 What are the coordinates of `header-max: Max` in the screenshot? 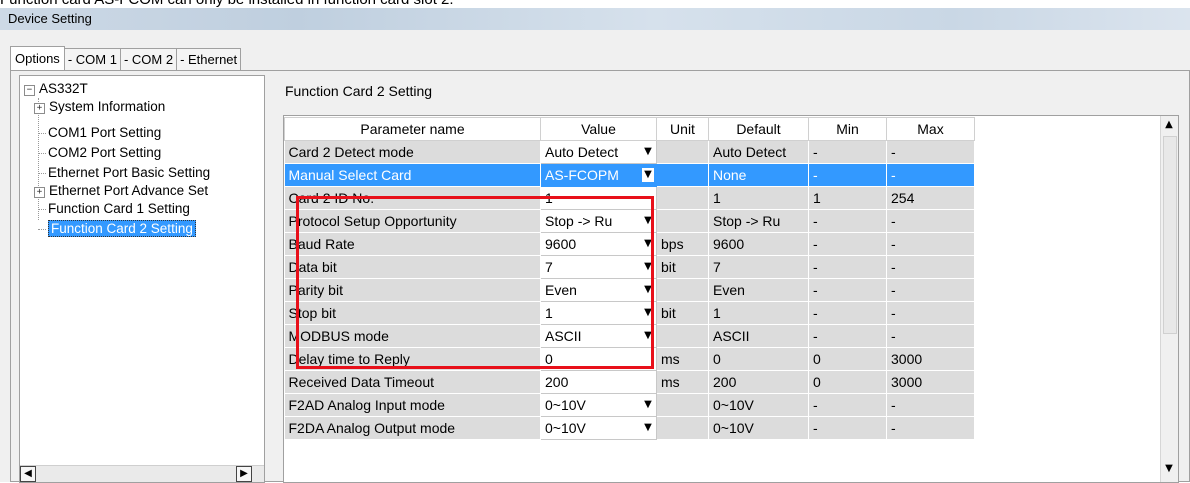 It's located at (930, 129).